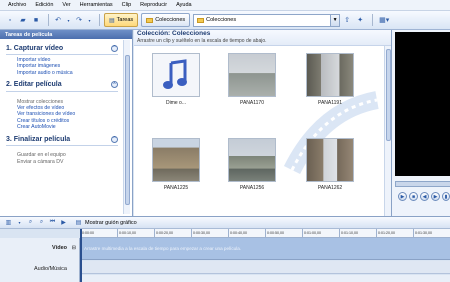 The image size is (450, 282). What do you see at coordinates (38, 139) in the screenshot?
I see `section-title-text: 3. Finalizar película` at bounding box center [38, 139].